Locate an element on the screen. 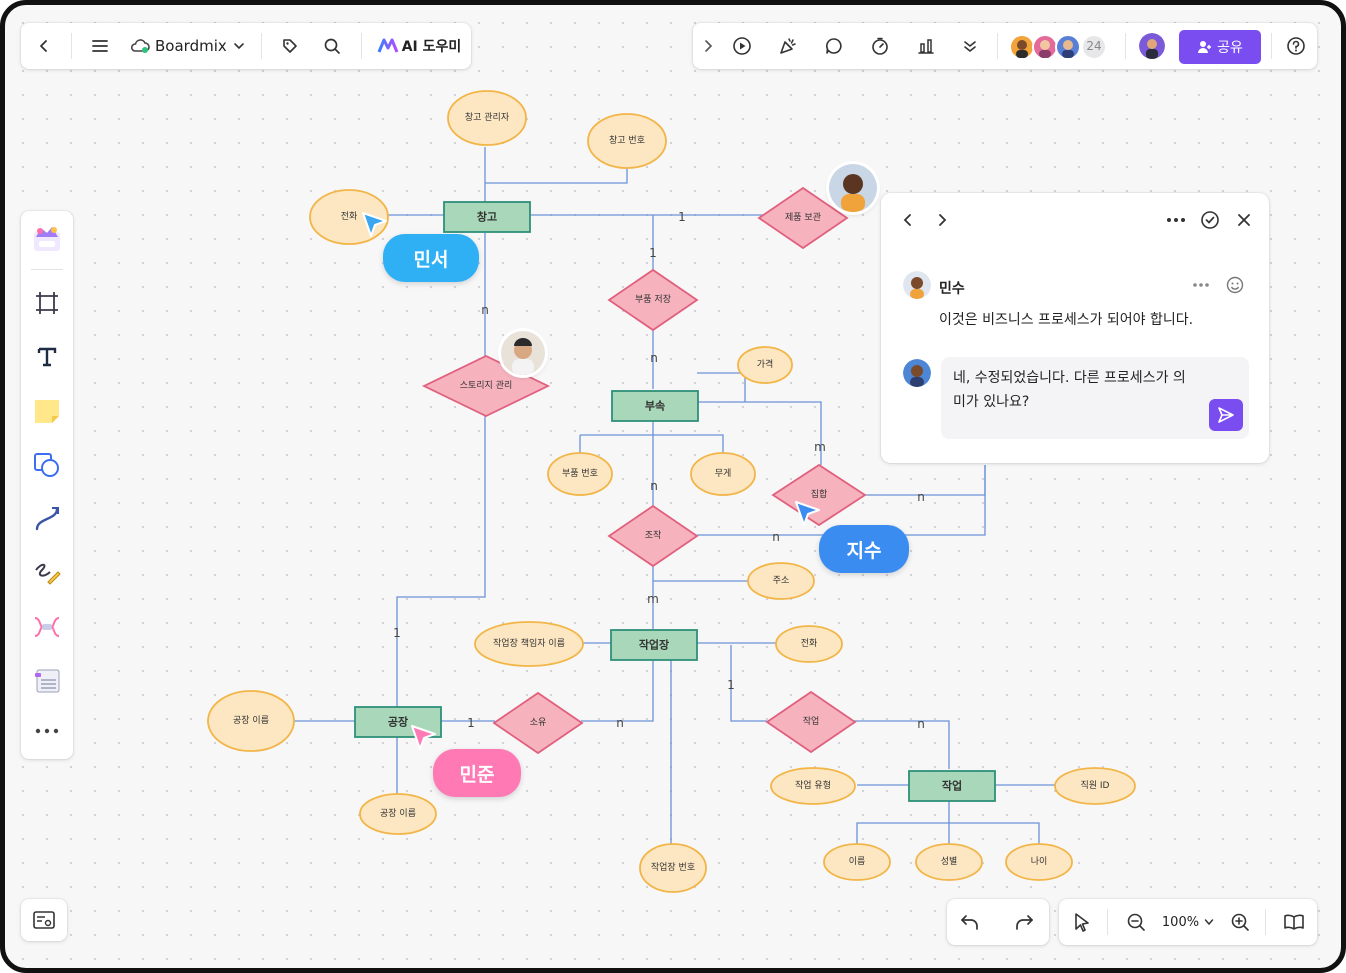 This screenshot has height=973, width=1346. add-user-icon is located at coordinates (1205, 47).